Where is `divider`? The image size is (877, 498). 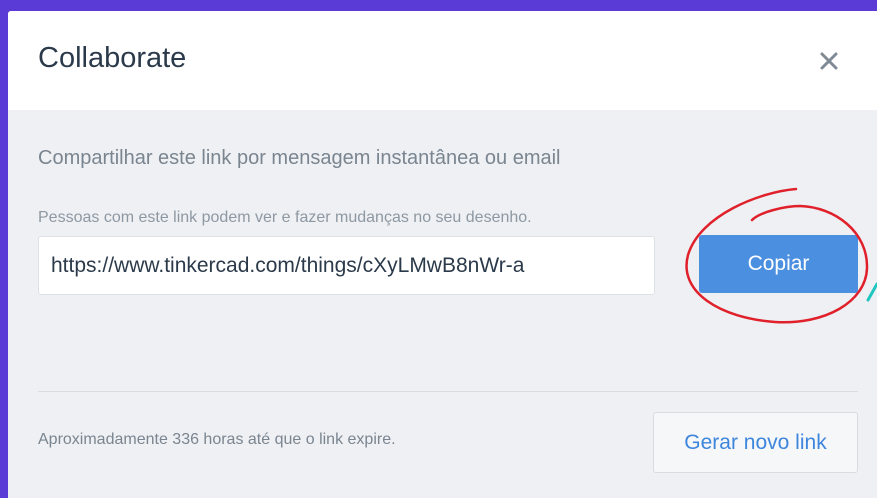 divider is located at coordinates (448, 391).